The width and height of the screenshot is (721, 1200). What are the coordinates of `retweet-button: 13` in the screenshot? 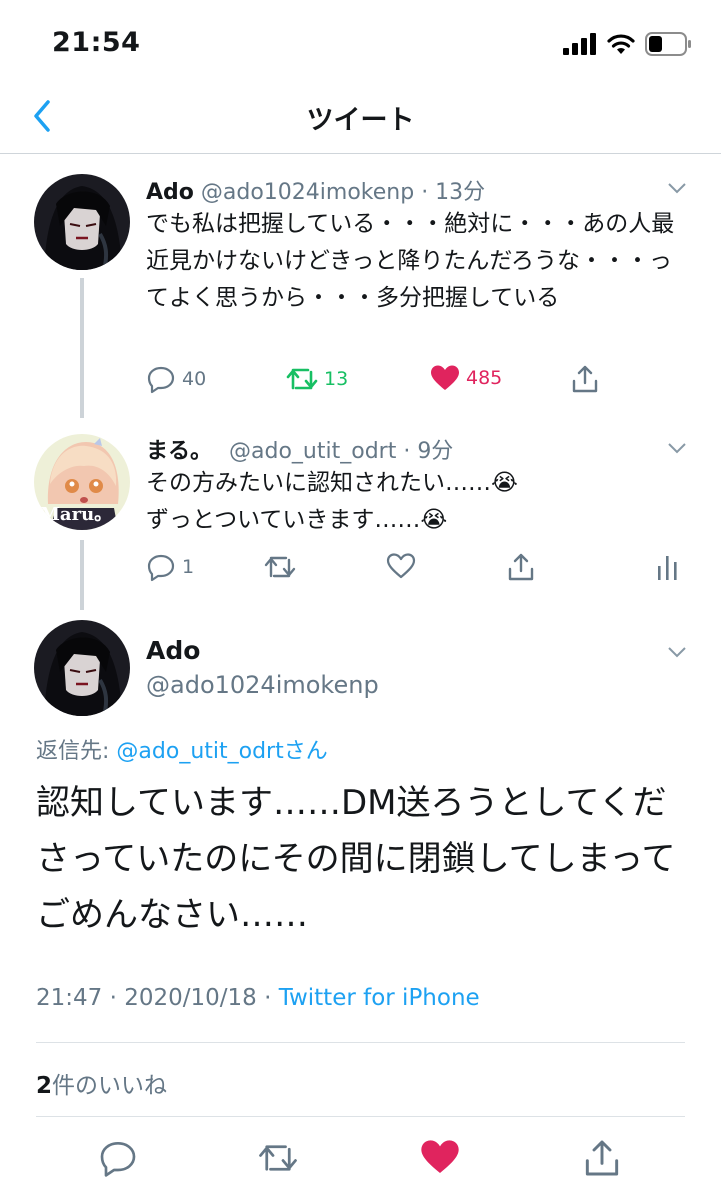 It's located at (317, 379).